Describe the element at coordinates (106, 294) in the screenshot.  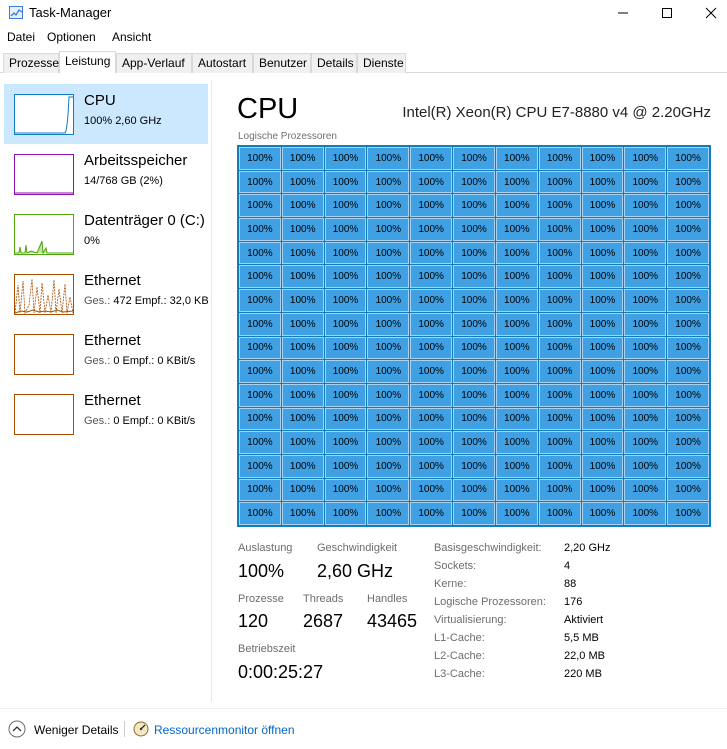
I see `sidebar-item-ethernet: Ethernet Ges.: 472 Empf.: 32,0 KB` at that location.